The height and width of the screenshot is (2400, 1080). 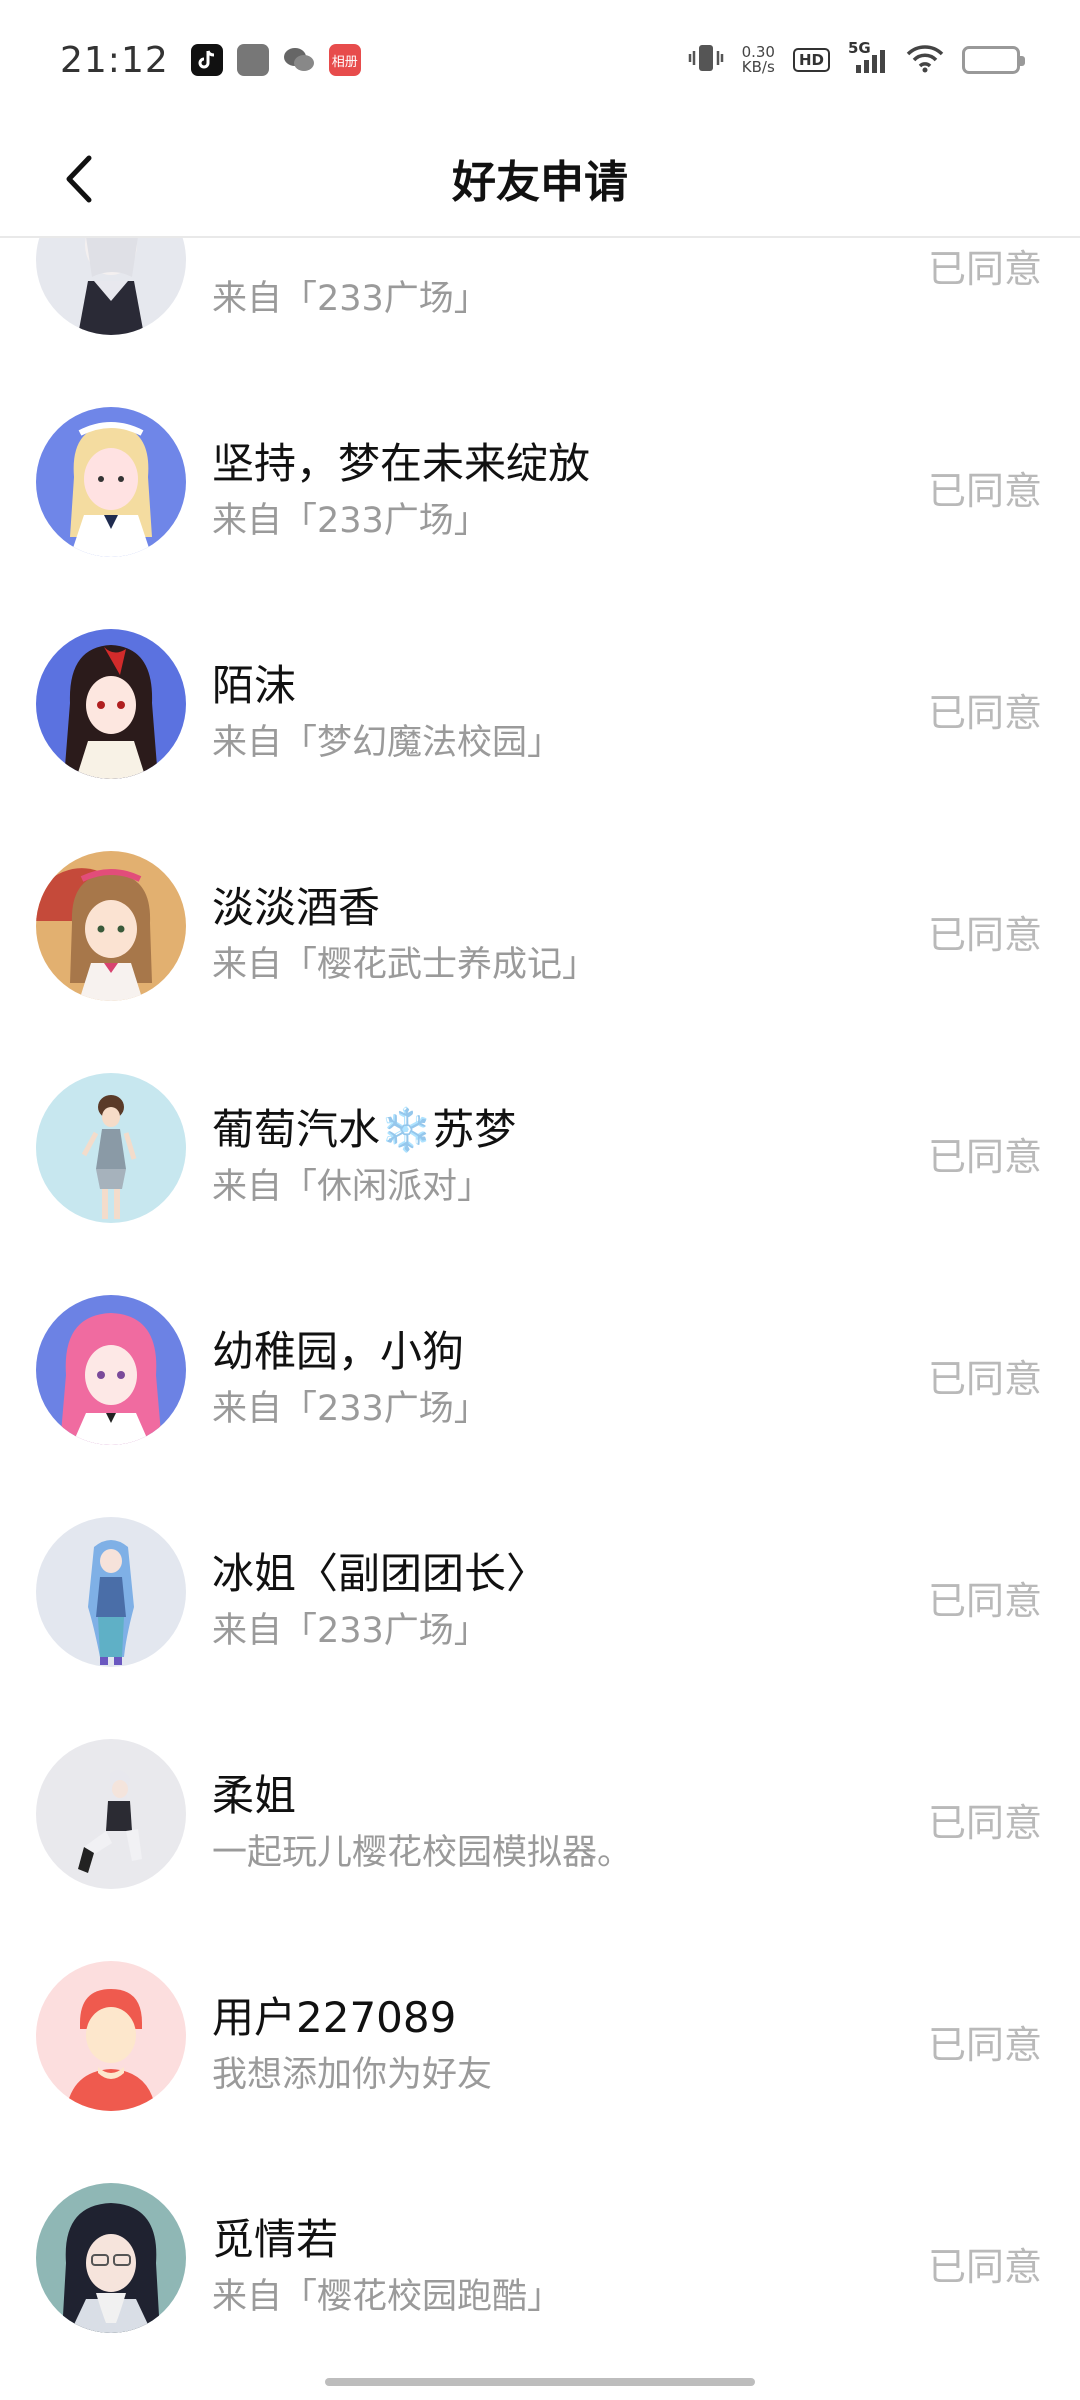 What do you see at coordinates (352, 2075) in the screenshot?
I see `request-source: 我想添加你为好友` at bounding box center [352, 2075].